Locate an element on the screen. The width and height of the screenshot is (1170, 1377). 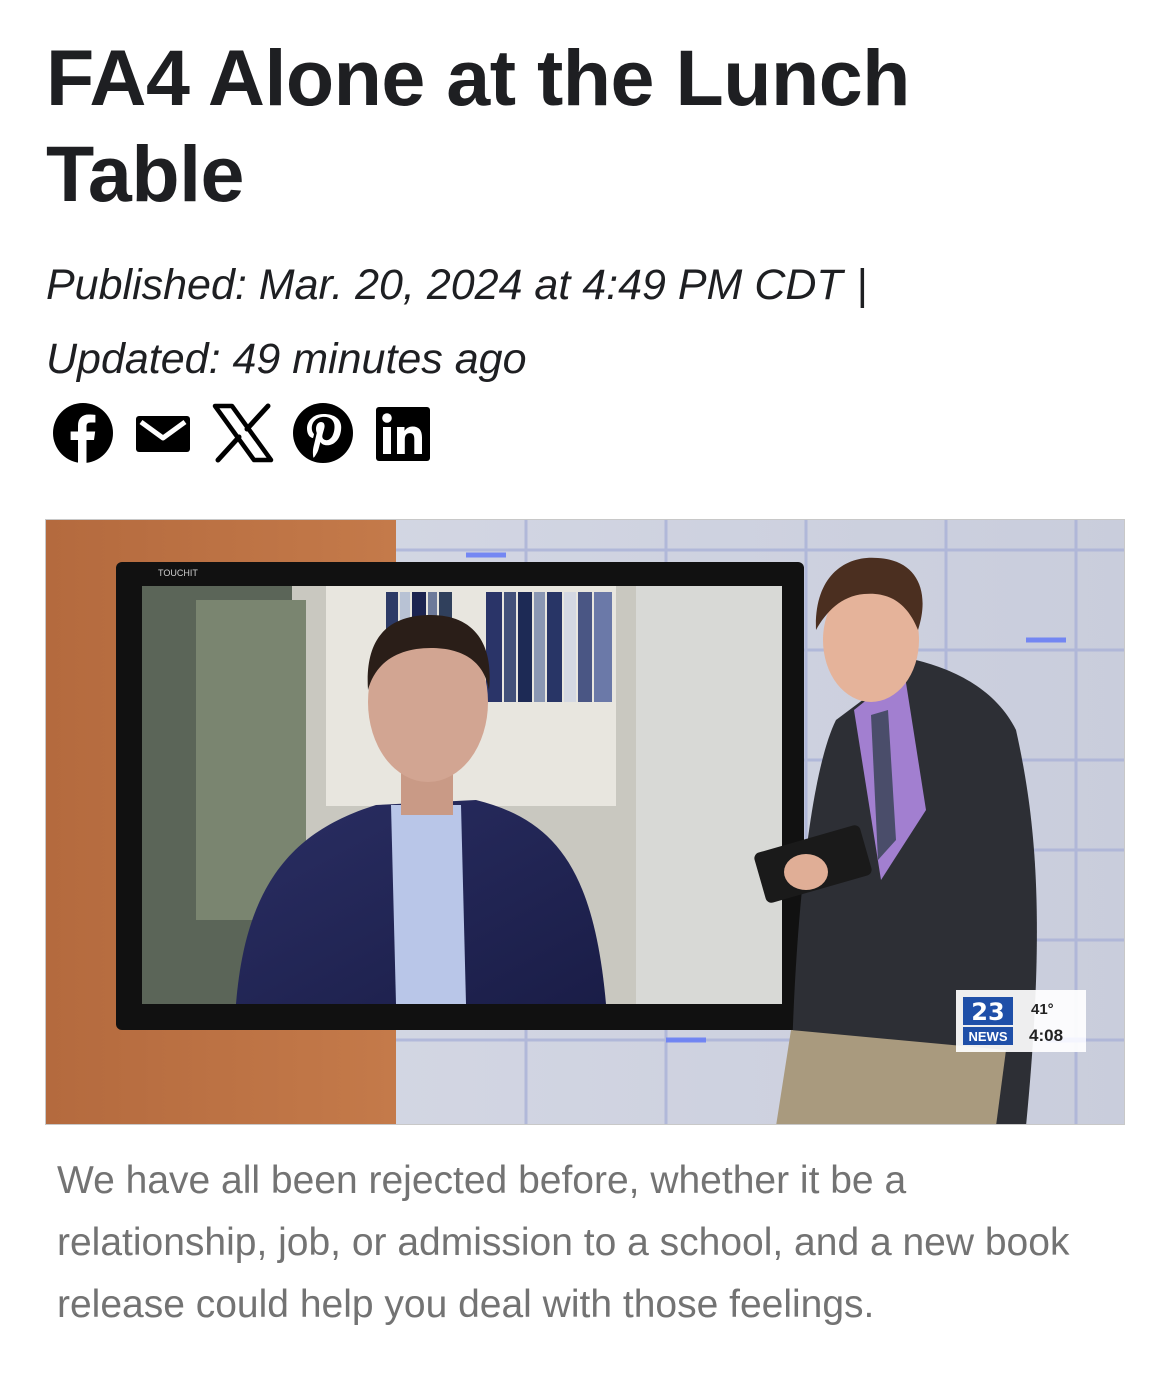
guest-shirt is located at coordinates (428, 904).